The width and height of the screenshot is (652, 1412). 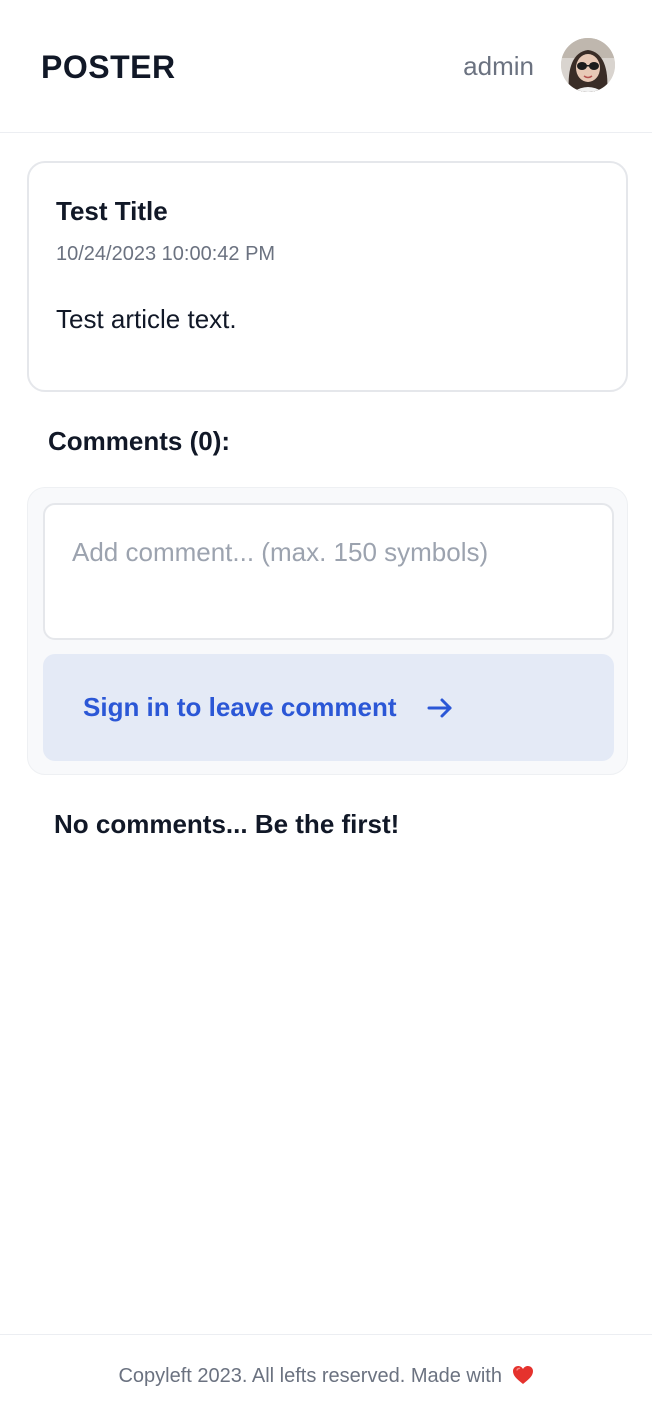 What do you see at coordinates (146, 319) in the screenshot?
I see `article-text: Test article text.` at bounding box center [146, 319].